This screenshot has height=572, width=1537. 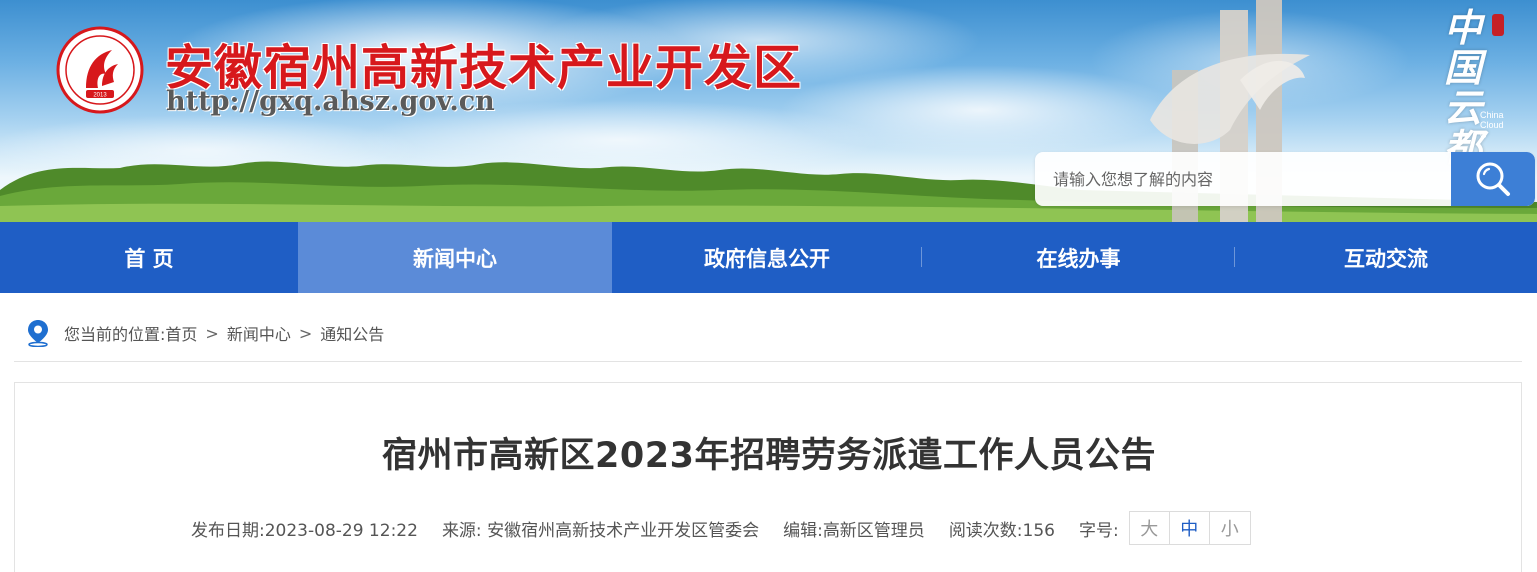 I want to click on china-cloud-brand: 中国云都 China Cloud C, so click(x=1480, y=88).